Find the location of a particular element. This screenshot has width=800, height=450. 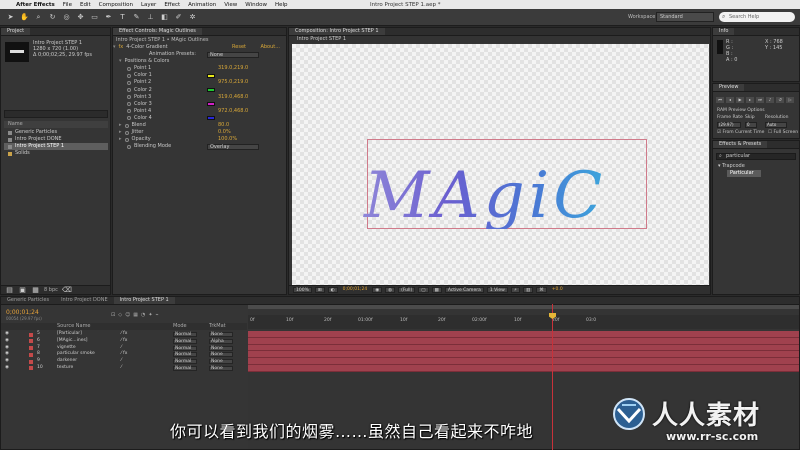

param-value: 975.0,219.0 is located at coordinates (233, 82).